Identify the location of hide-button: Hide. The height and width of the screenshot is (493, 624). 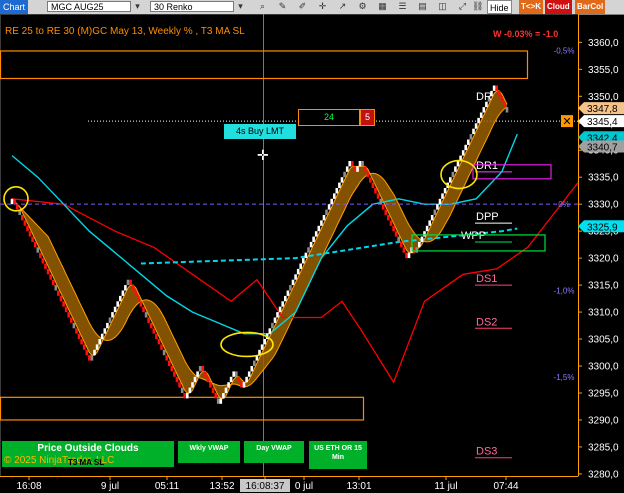
(499, 7).